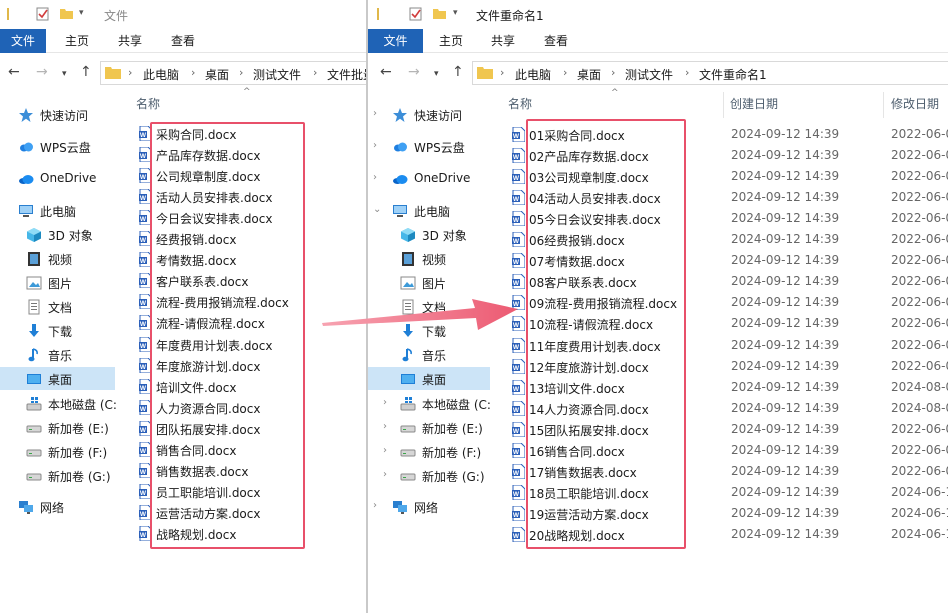 Image resolution: width=948 pixels, height=613 pixels. Describe the element at coordinates (183, 14) in the screenshot. I see `title-bar: ▾ 文件` at that location.